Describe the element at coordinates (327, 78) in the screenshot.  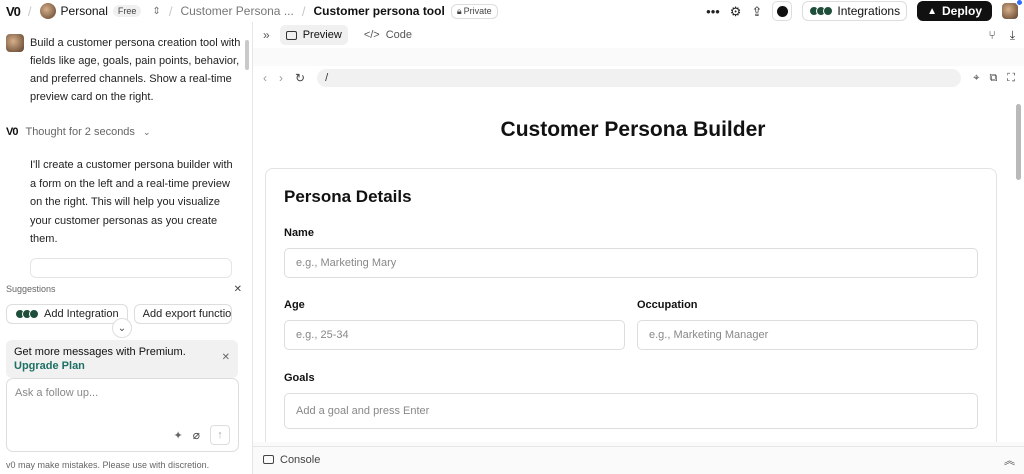
I see `url-text: /` at that location.